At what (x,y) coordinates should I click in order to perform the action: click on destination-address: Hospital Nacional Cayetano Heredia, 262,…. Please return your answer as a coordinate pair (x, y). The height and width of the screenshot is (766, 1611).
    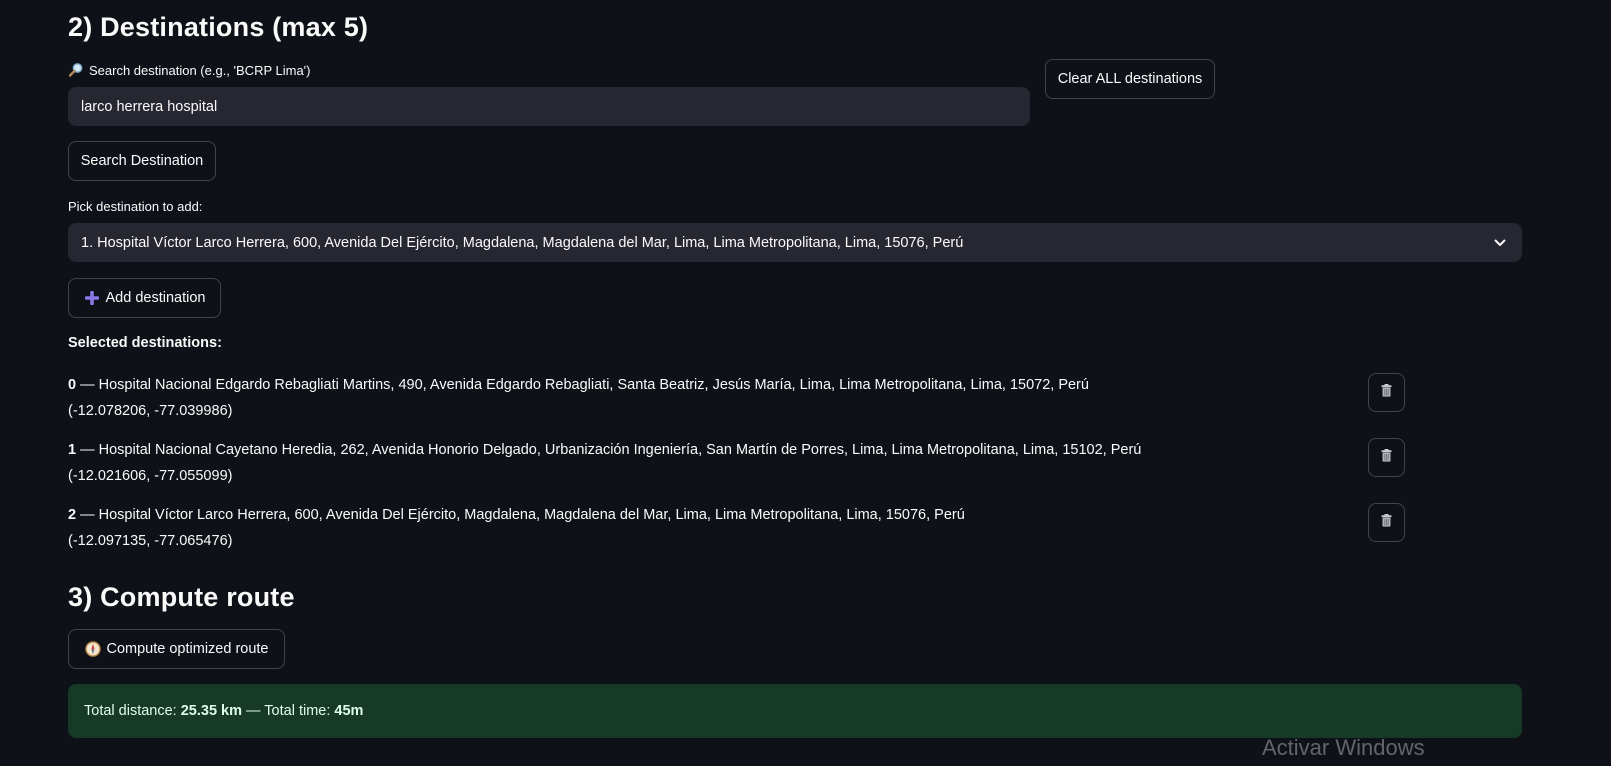
    Looking at the image, I should click on (620, 450).